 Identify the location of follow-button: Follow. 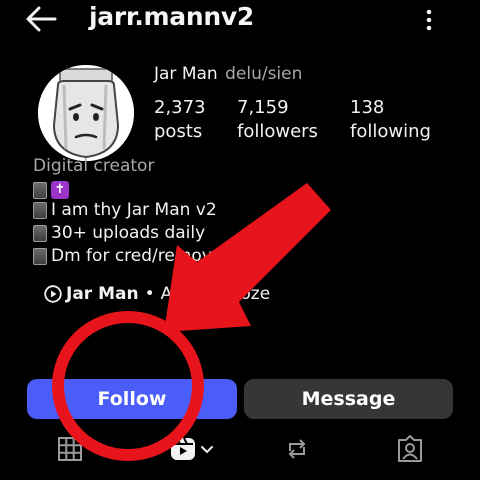
(132, 399).